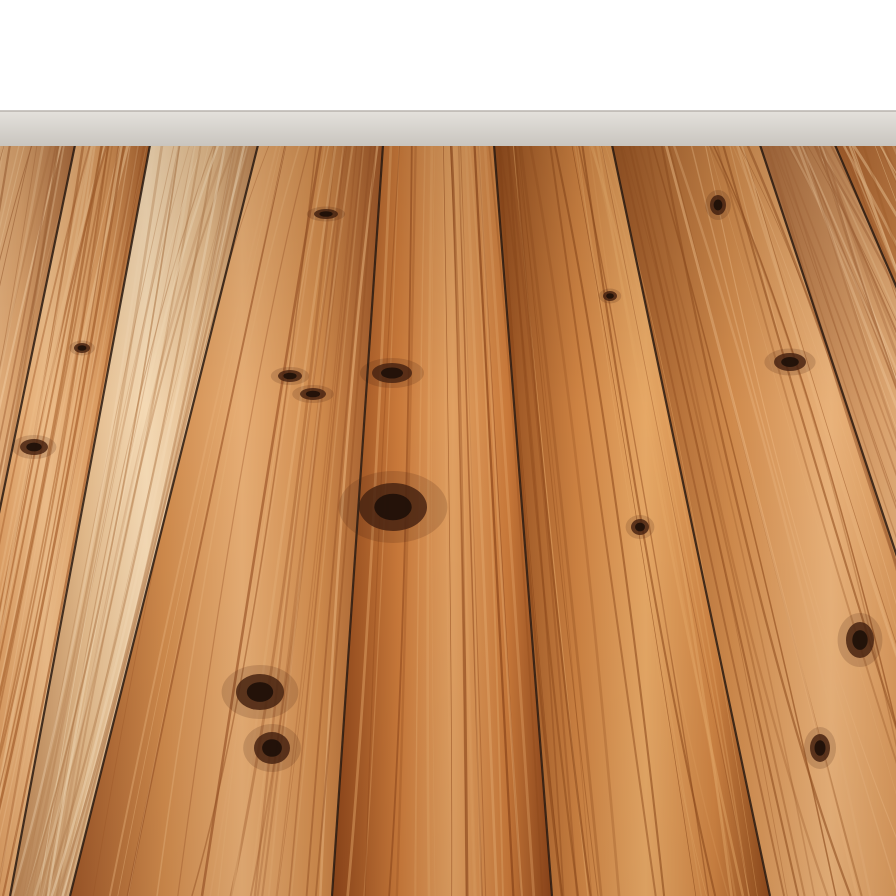  Describe the element at coordinates (448, 128) in the screenshot. I see `baseboard` at that location.